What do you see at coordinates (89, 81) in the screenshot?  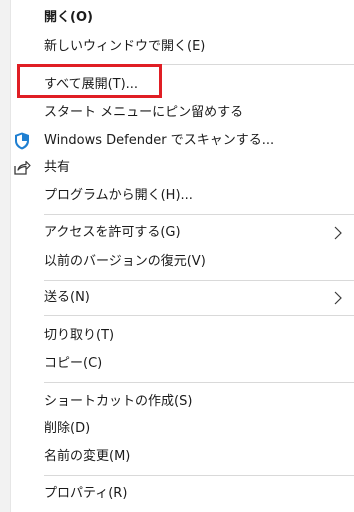 I see `highlight-box` at bounding box center [89, 81].